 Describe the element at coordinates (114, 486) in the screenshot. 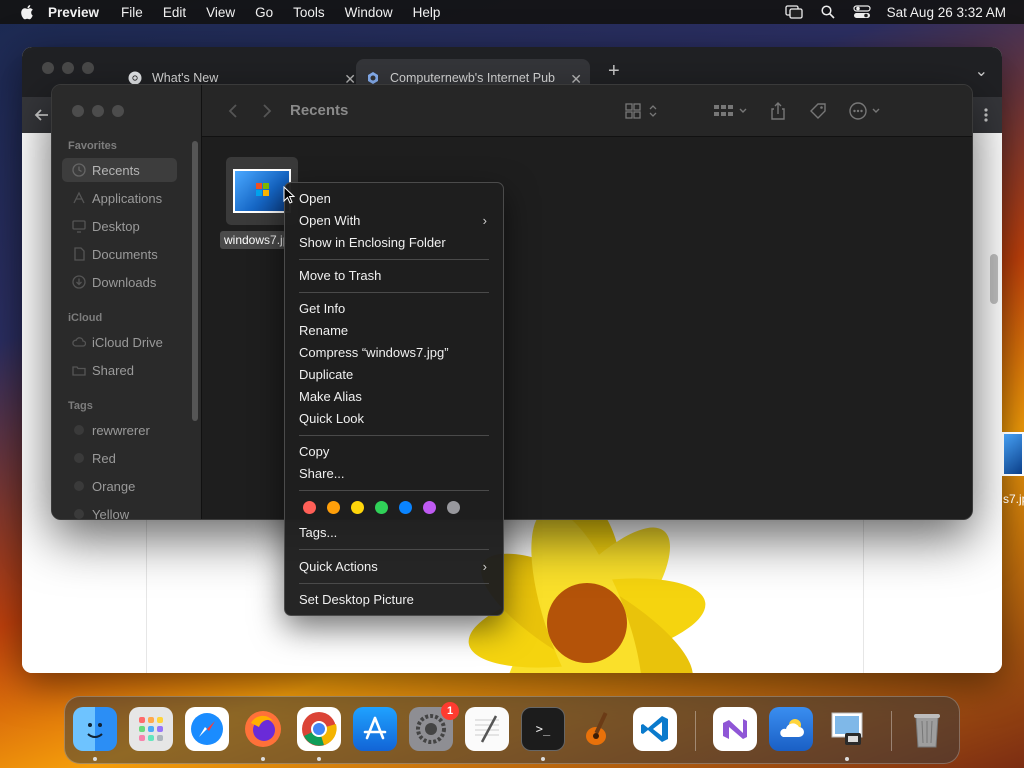

I see `sidebar-item-label: Orange` at that location.